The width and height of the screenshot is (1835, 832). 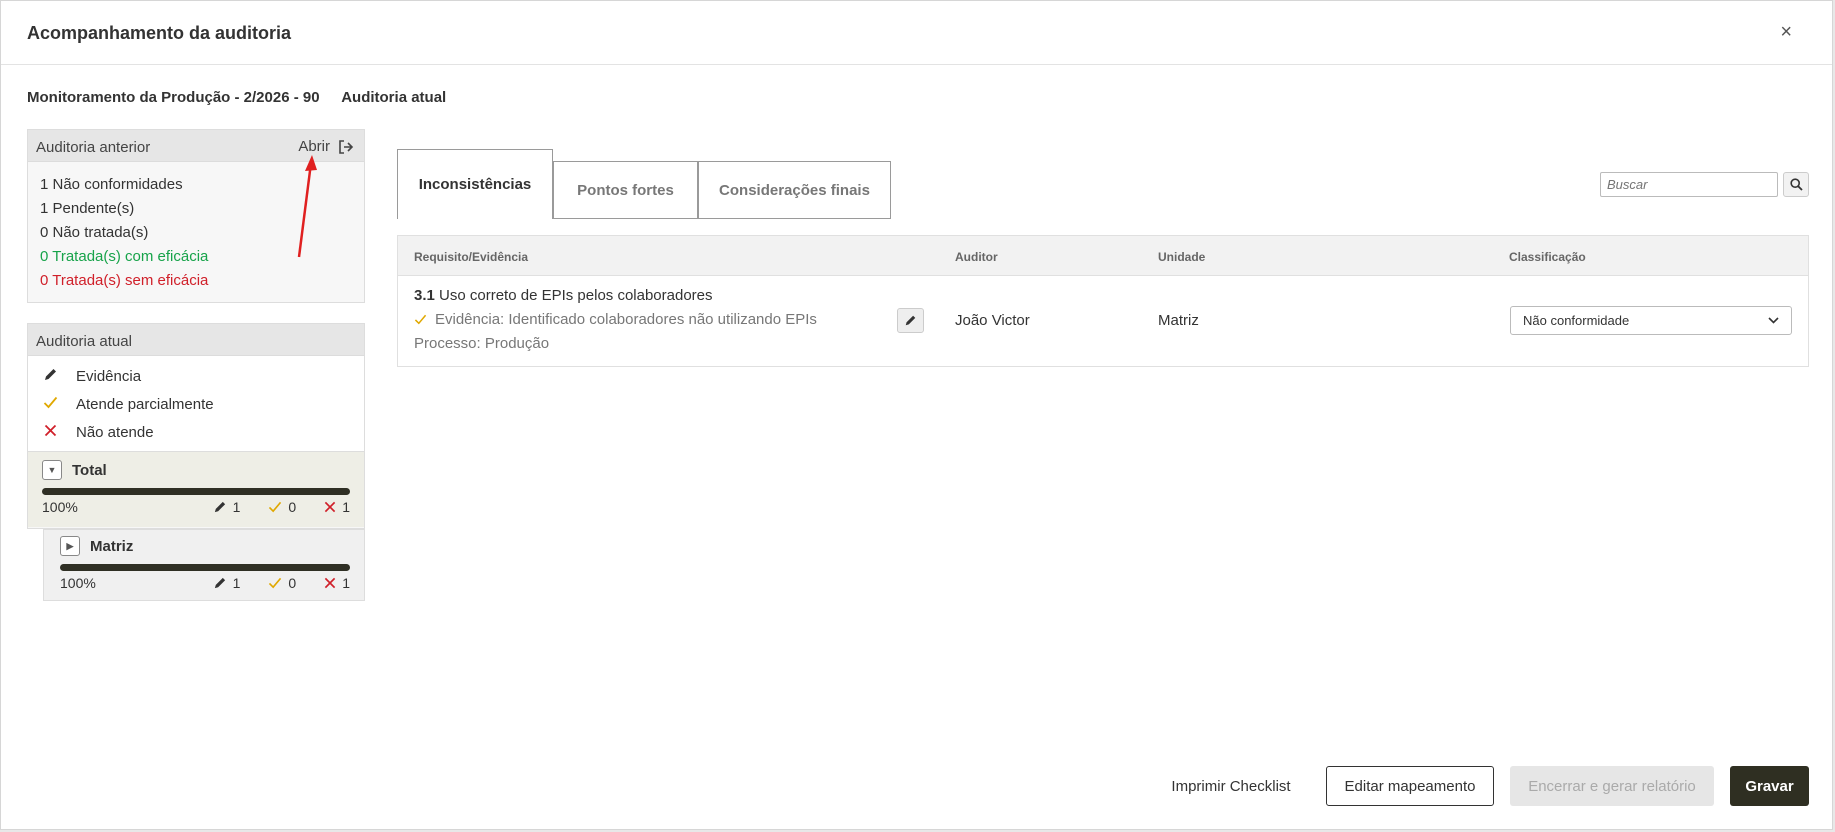 I want to click on close-and-report-button: Encerrar e gerar relatório, so click(x=1612, y=786).